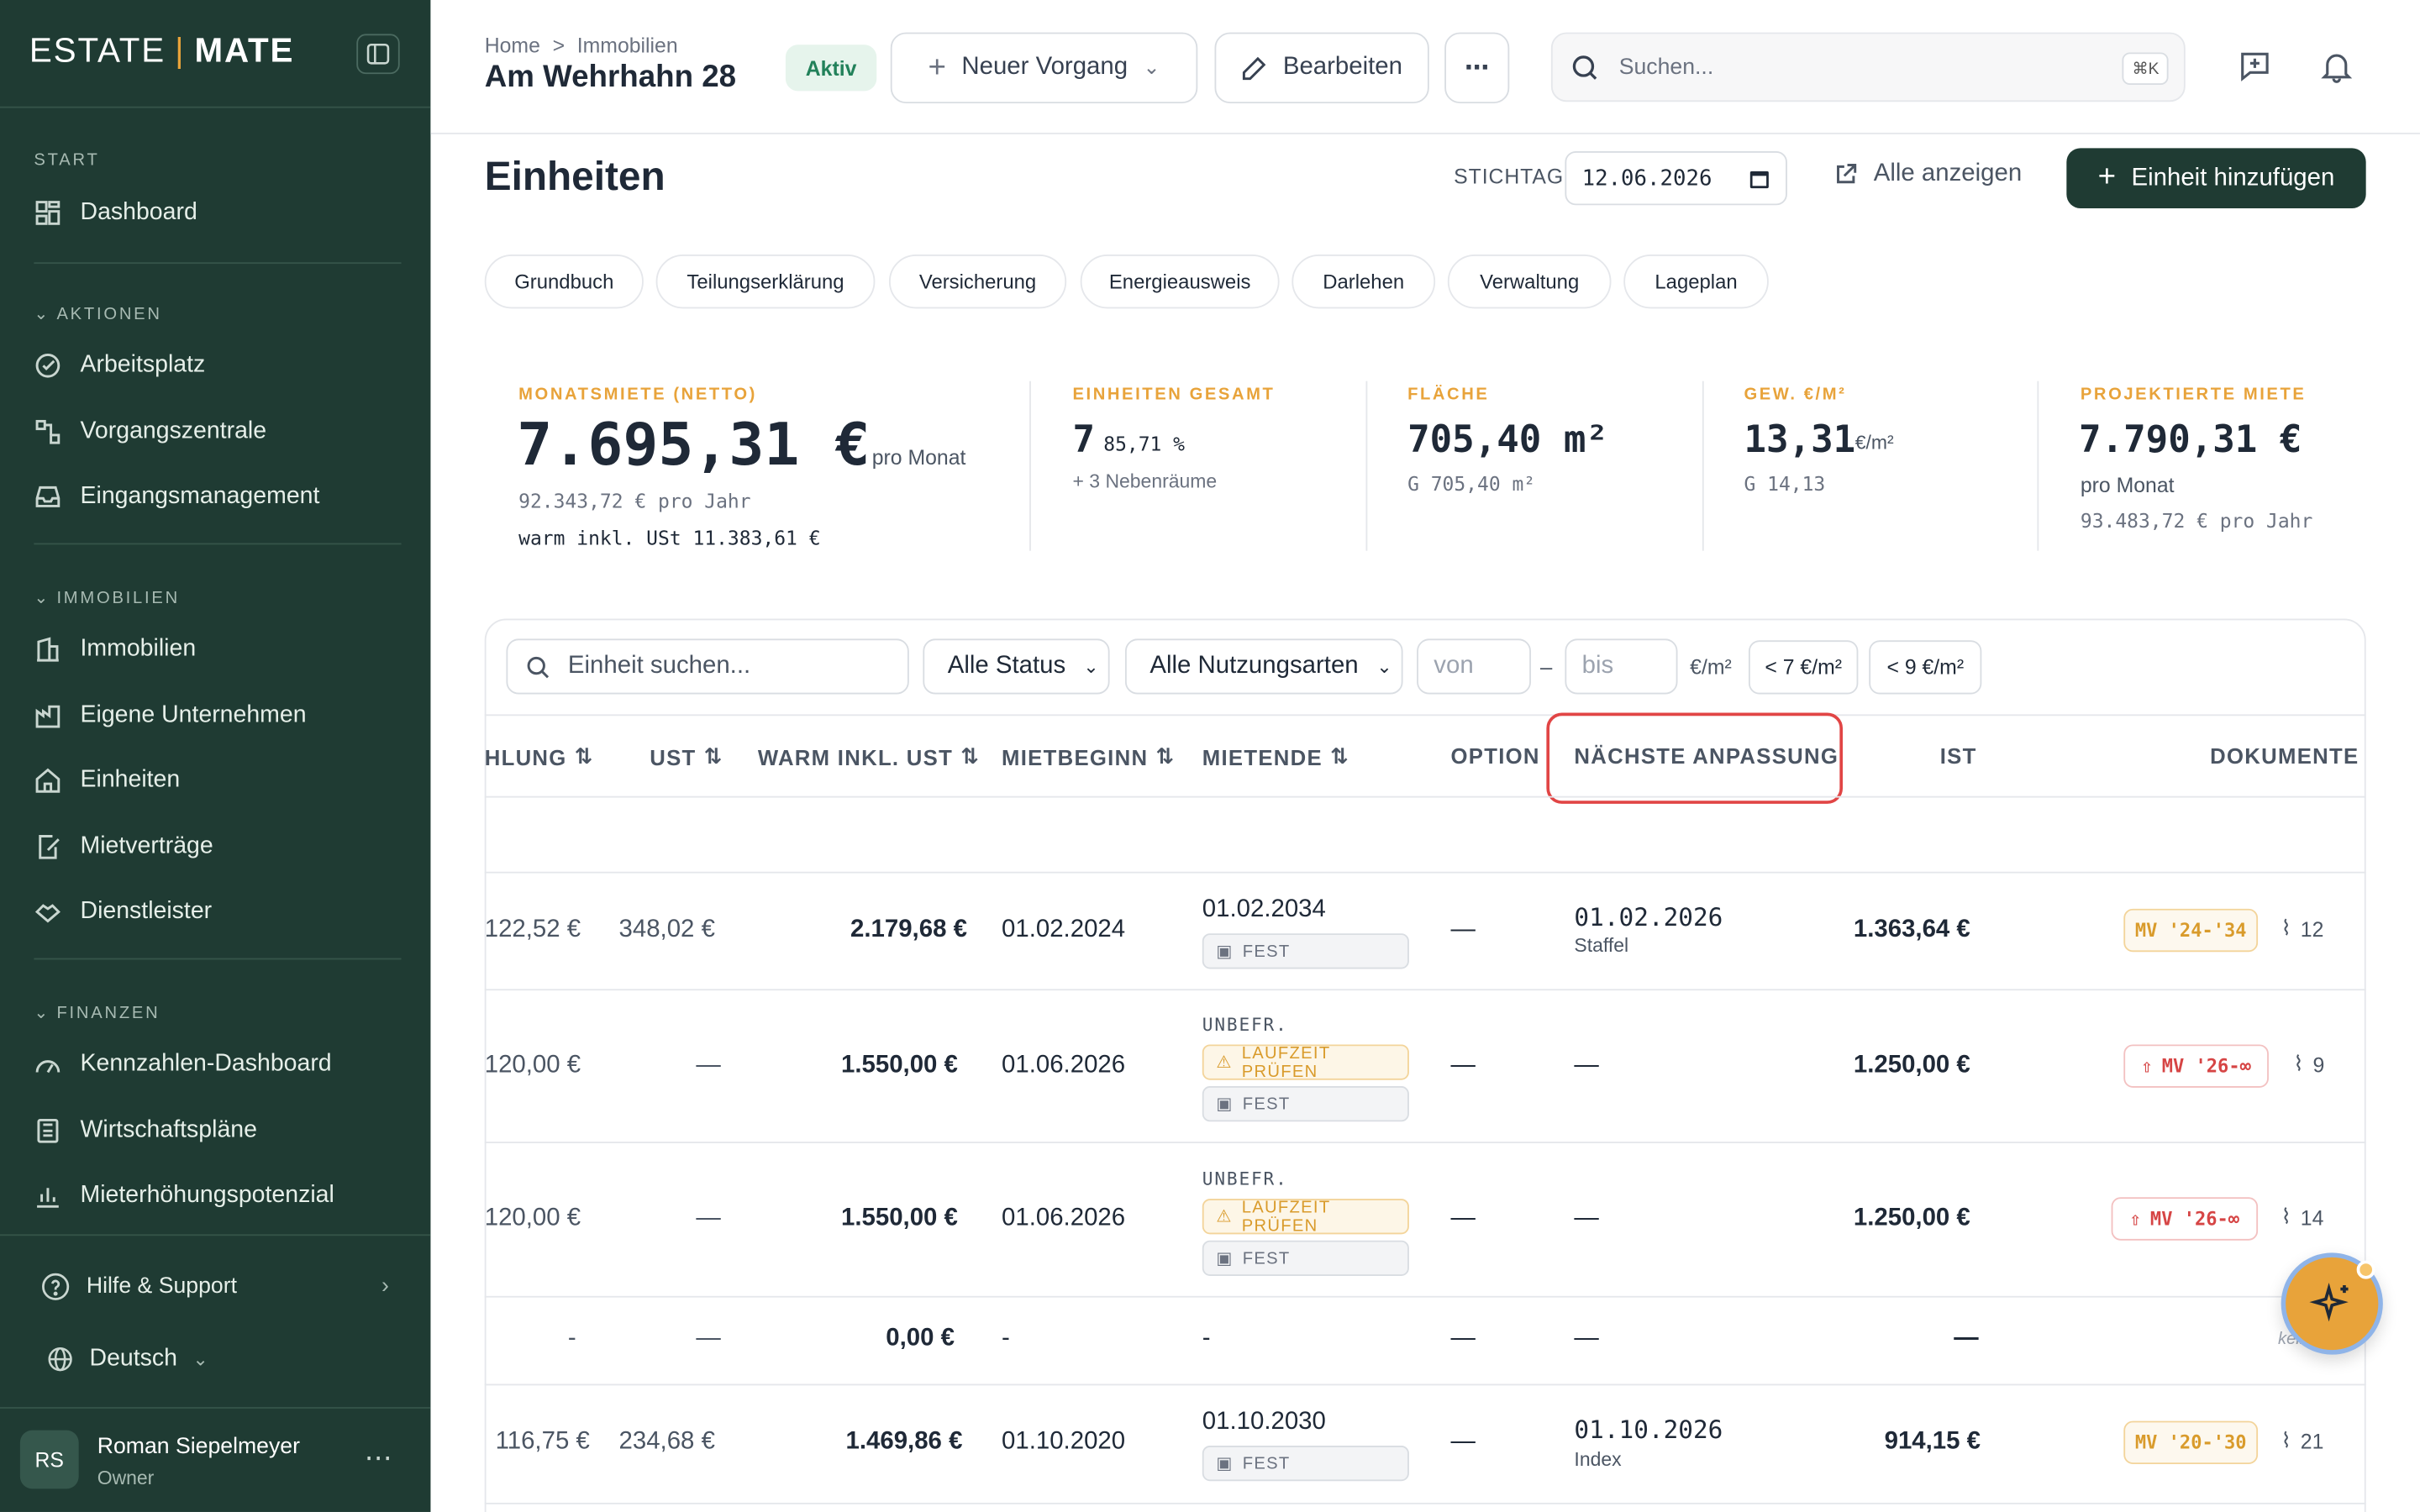  What do you see at coordinates (1796, 395) in the screenshot?
I see `kpi-gew-label: GEW. €/M²` at bounding box center [1796, 395].